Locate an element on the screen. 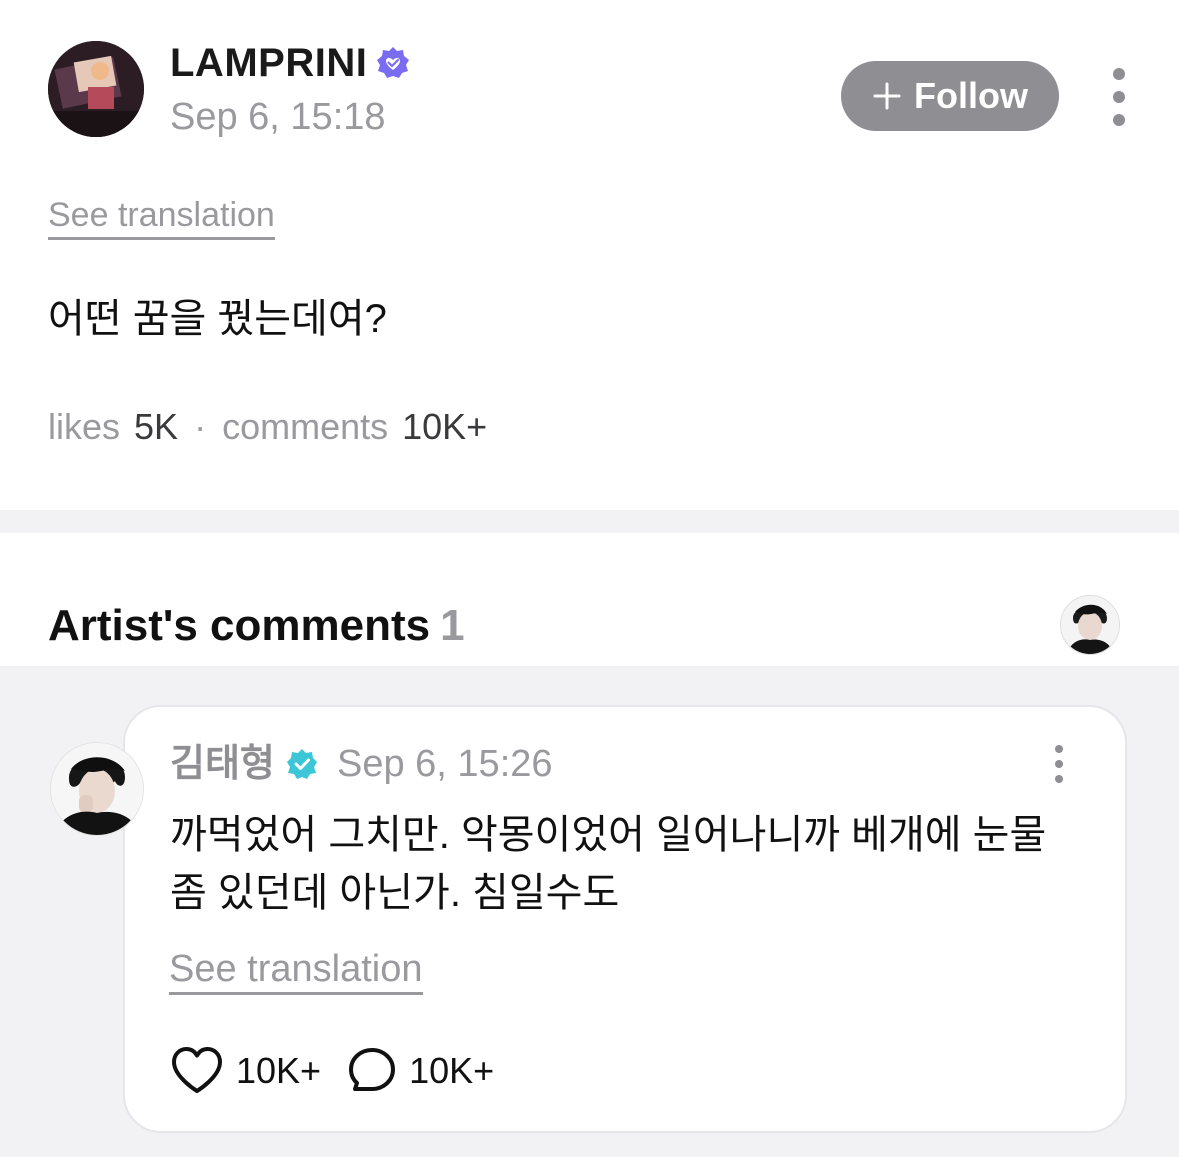  post-timestamp: Sep 6, 15:18 is located at coordinates (278, 117).